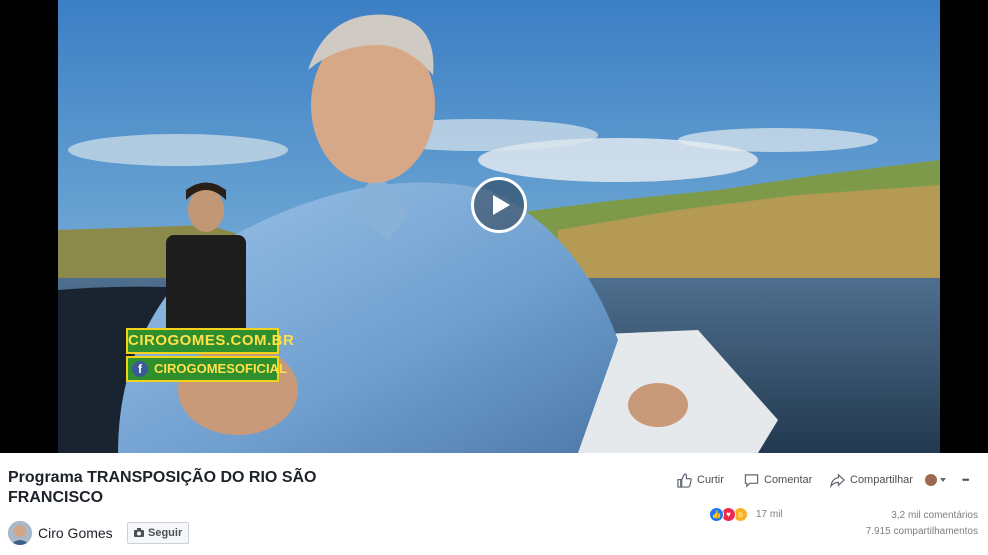 This screenshot has width=988, height=555. Describe the element at coordinates (220, 368) in the screenshot. I see `social-handle: CIROGOMESOFICIAL` at that location.